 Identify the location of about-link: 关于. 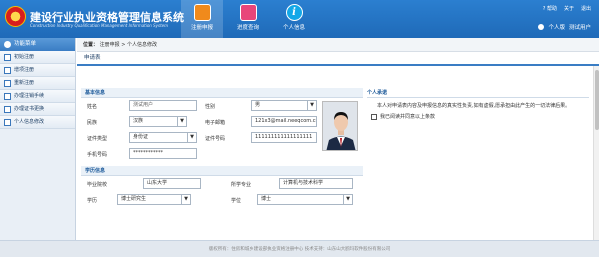
(569, 8).